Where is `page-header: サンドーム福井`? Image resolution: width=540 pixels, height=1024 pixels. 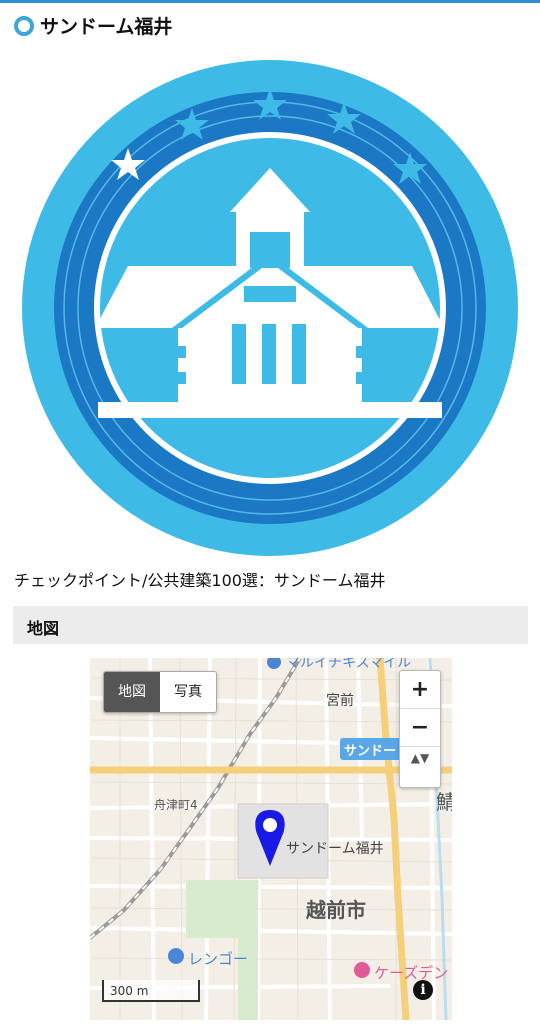
page-header: サンドーム福井 is located at coordinates (93, 25).